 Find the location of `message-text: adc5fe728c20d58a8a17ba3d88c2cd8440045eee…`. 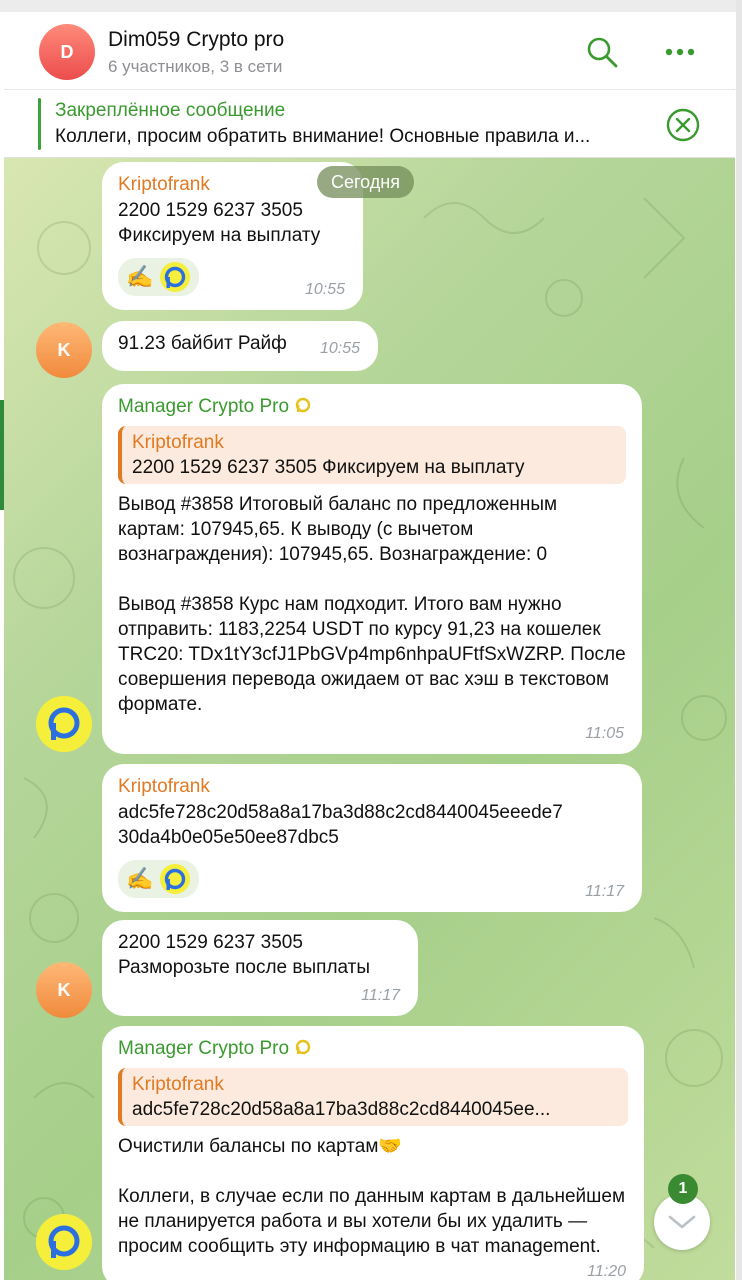

message-text: adc5fe728c20d58a8a17ba3d88c2cd8440045eee… is located at coordinates (340, 825).